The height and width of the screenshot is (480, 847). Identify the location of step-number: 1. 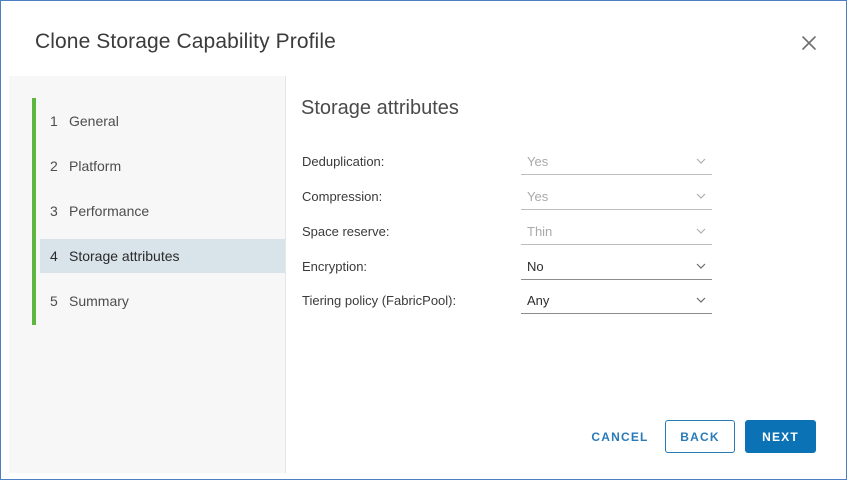
(54, 121).